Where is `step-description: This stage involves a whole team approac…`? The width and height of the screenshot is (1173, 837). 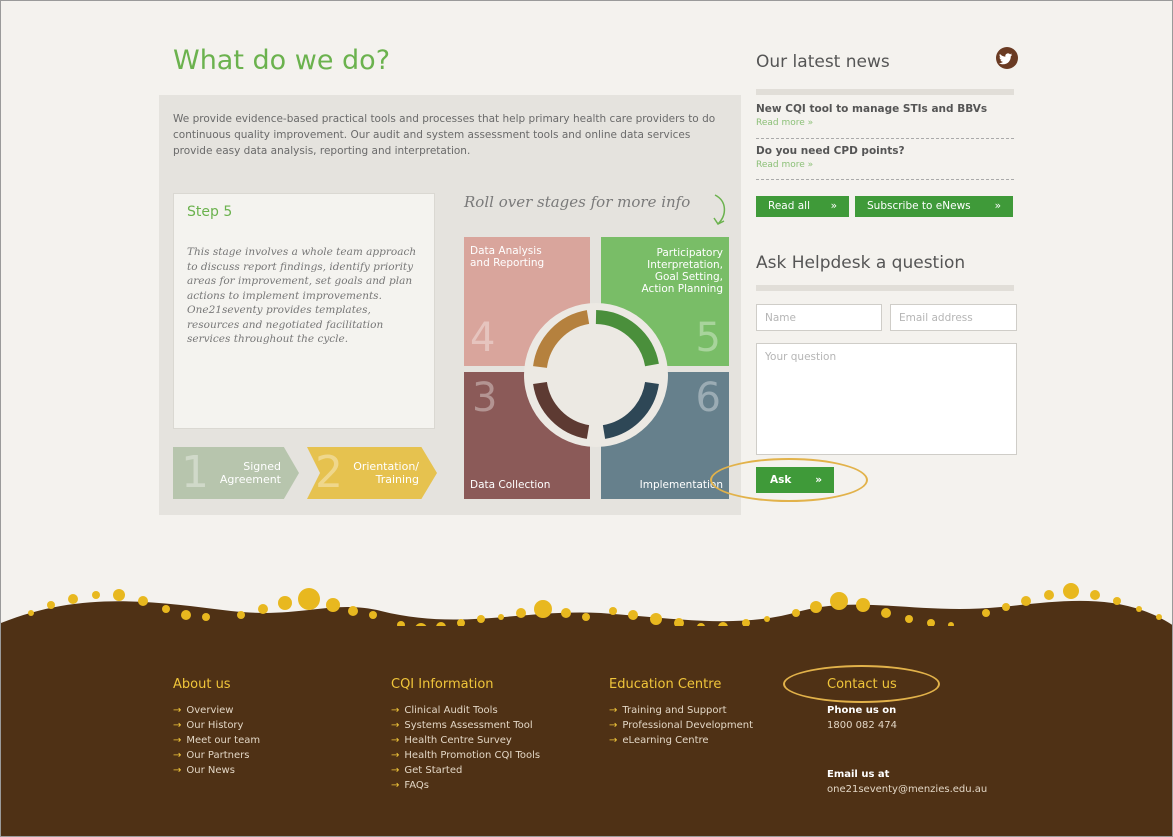 step-description: This stage involves a whole team approac… is located at coordinates (302, 295).